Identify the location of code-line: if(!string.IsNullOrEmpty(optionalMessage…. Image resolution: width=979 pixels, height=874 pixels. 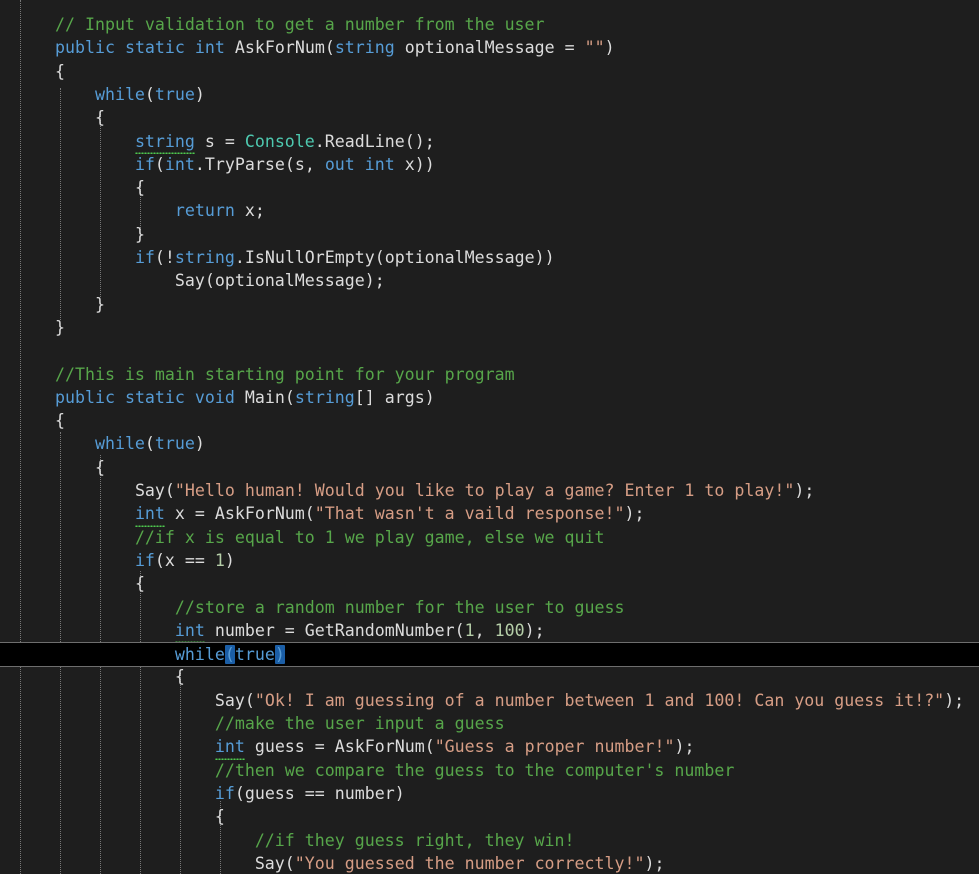
(277, 257).